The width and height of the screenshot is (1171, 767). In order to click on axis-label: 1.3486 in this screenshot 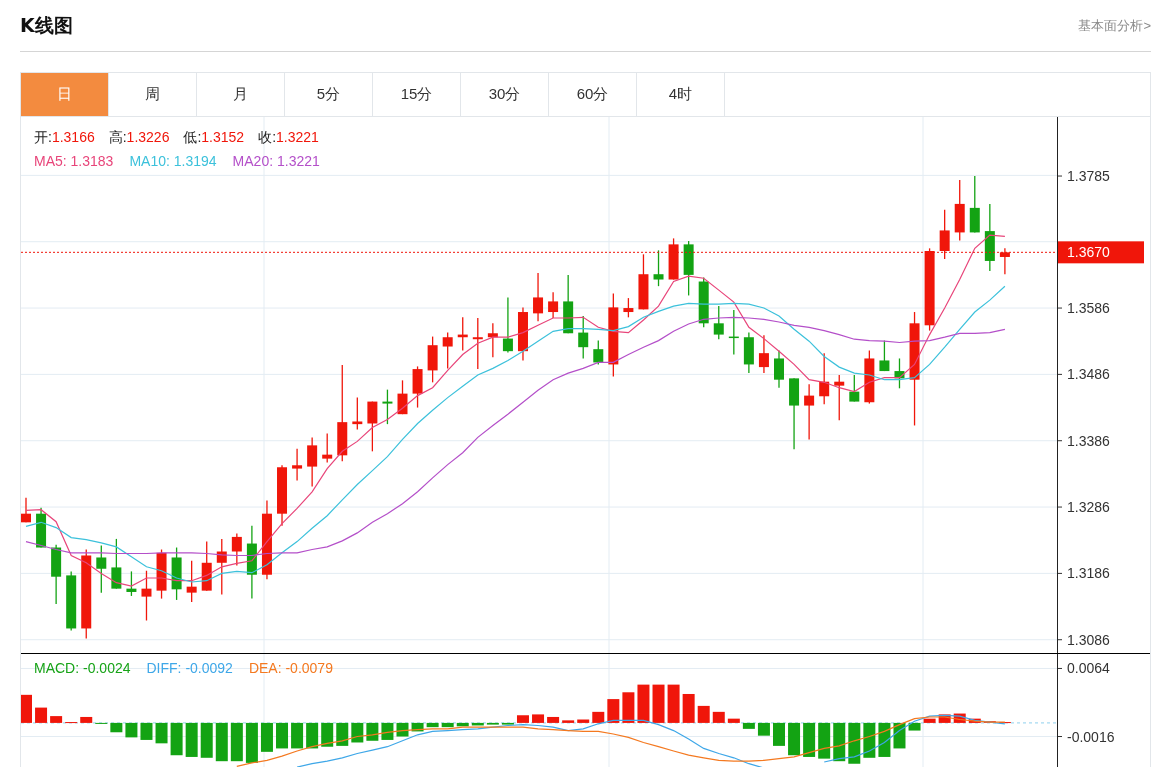, I will do `click(1088, 374)`.